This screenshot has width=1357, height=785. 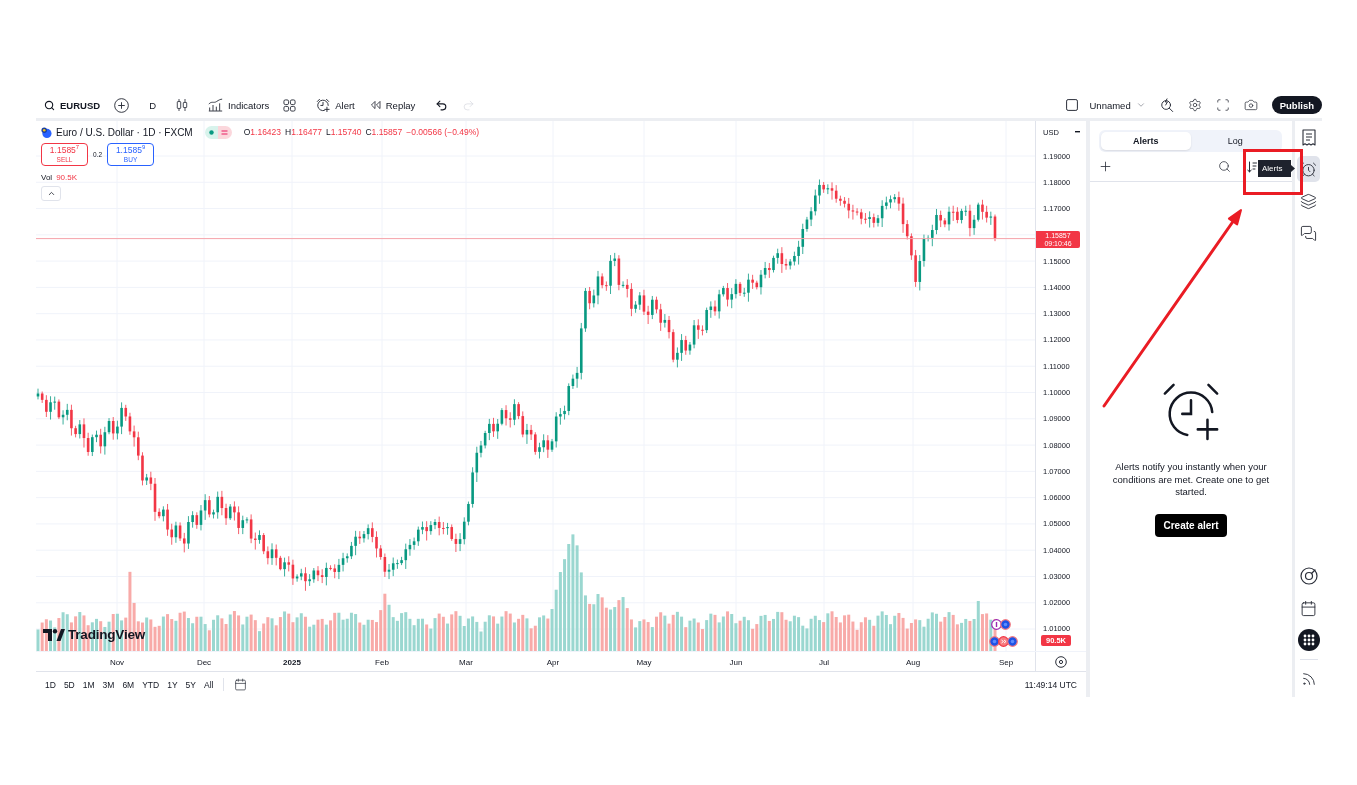 What do you see at coordinates (51, 193) in the screenshot?
I see `chevron-up-icon` at bounding box center [51, 193].